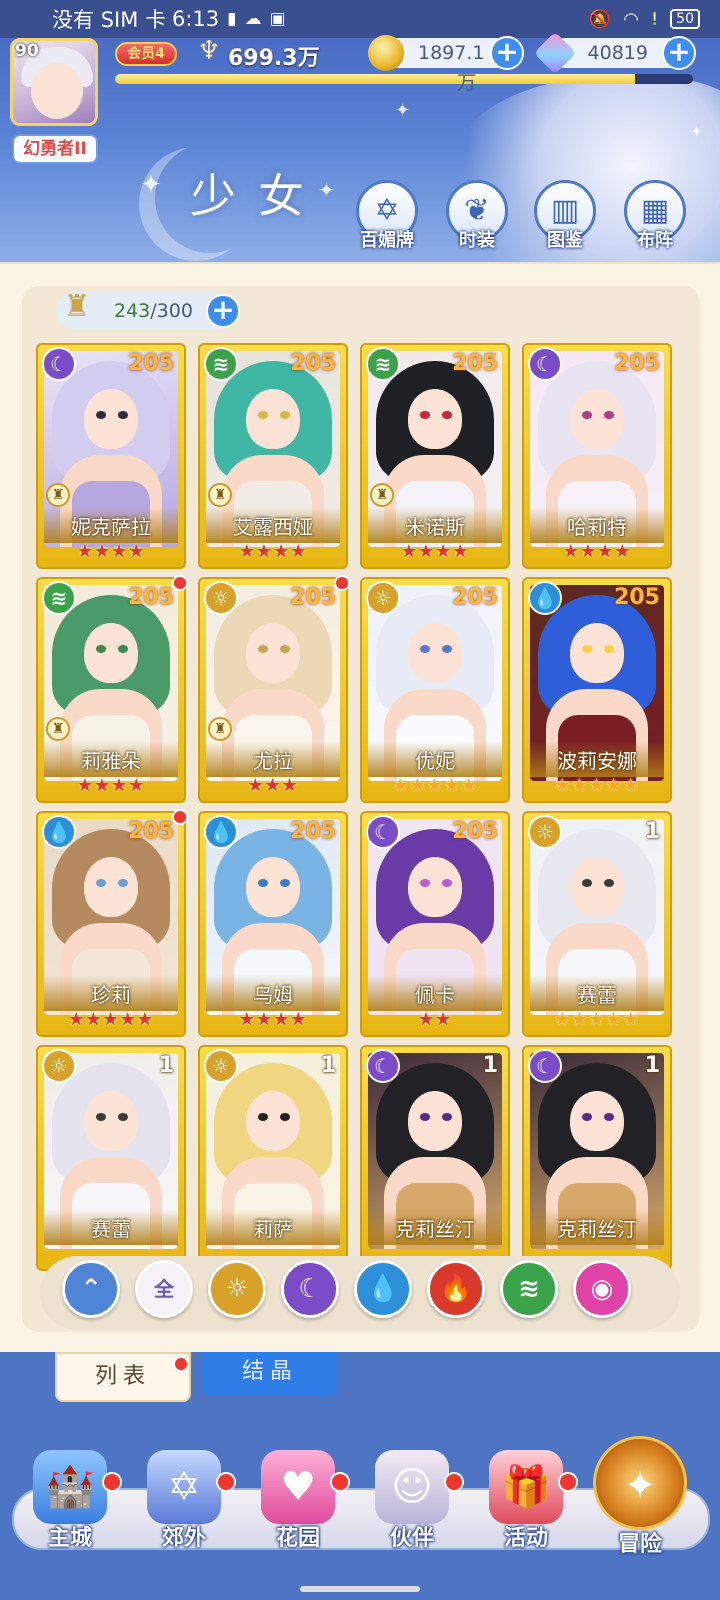 Image resolution: width=720 pixels, height=1600 pixels. What do you see at coordinates (111, 761) in the screenshot?
I see `character-name: 莉雅朵` at bounding box center [111, 761].